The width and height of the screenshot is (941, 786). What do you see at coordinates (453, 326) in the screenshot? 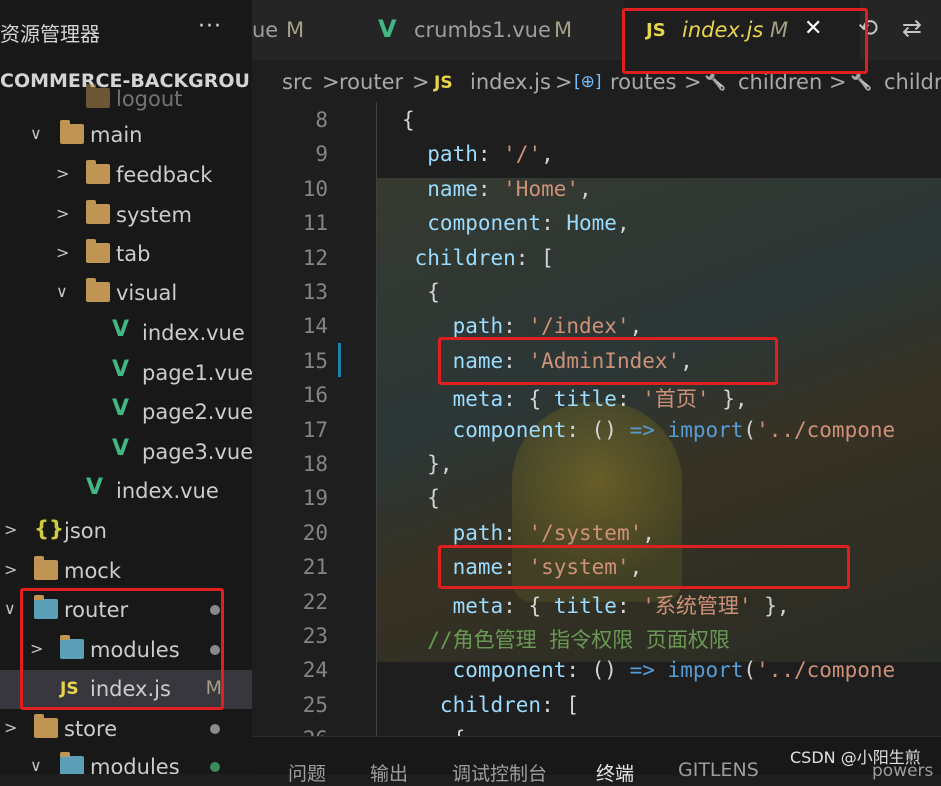
I see `code-token: path` at bounding box center [453, 326].